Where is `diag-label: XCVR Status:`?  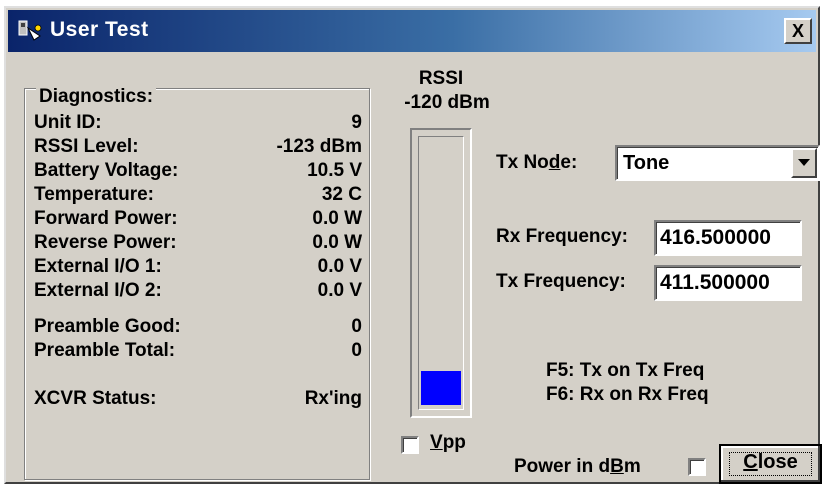 diag-label: XCVR Status: is located at coordinates (95, 398).